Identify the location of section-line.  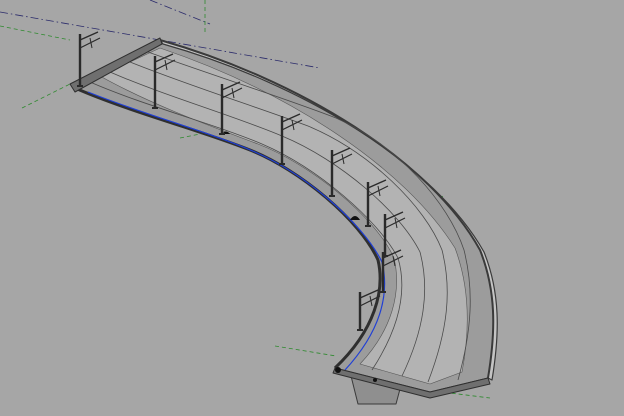
(180, 12).